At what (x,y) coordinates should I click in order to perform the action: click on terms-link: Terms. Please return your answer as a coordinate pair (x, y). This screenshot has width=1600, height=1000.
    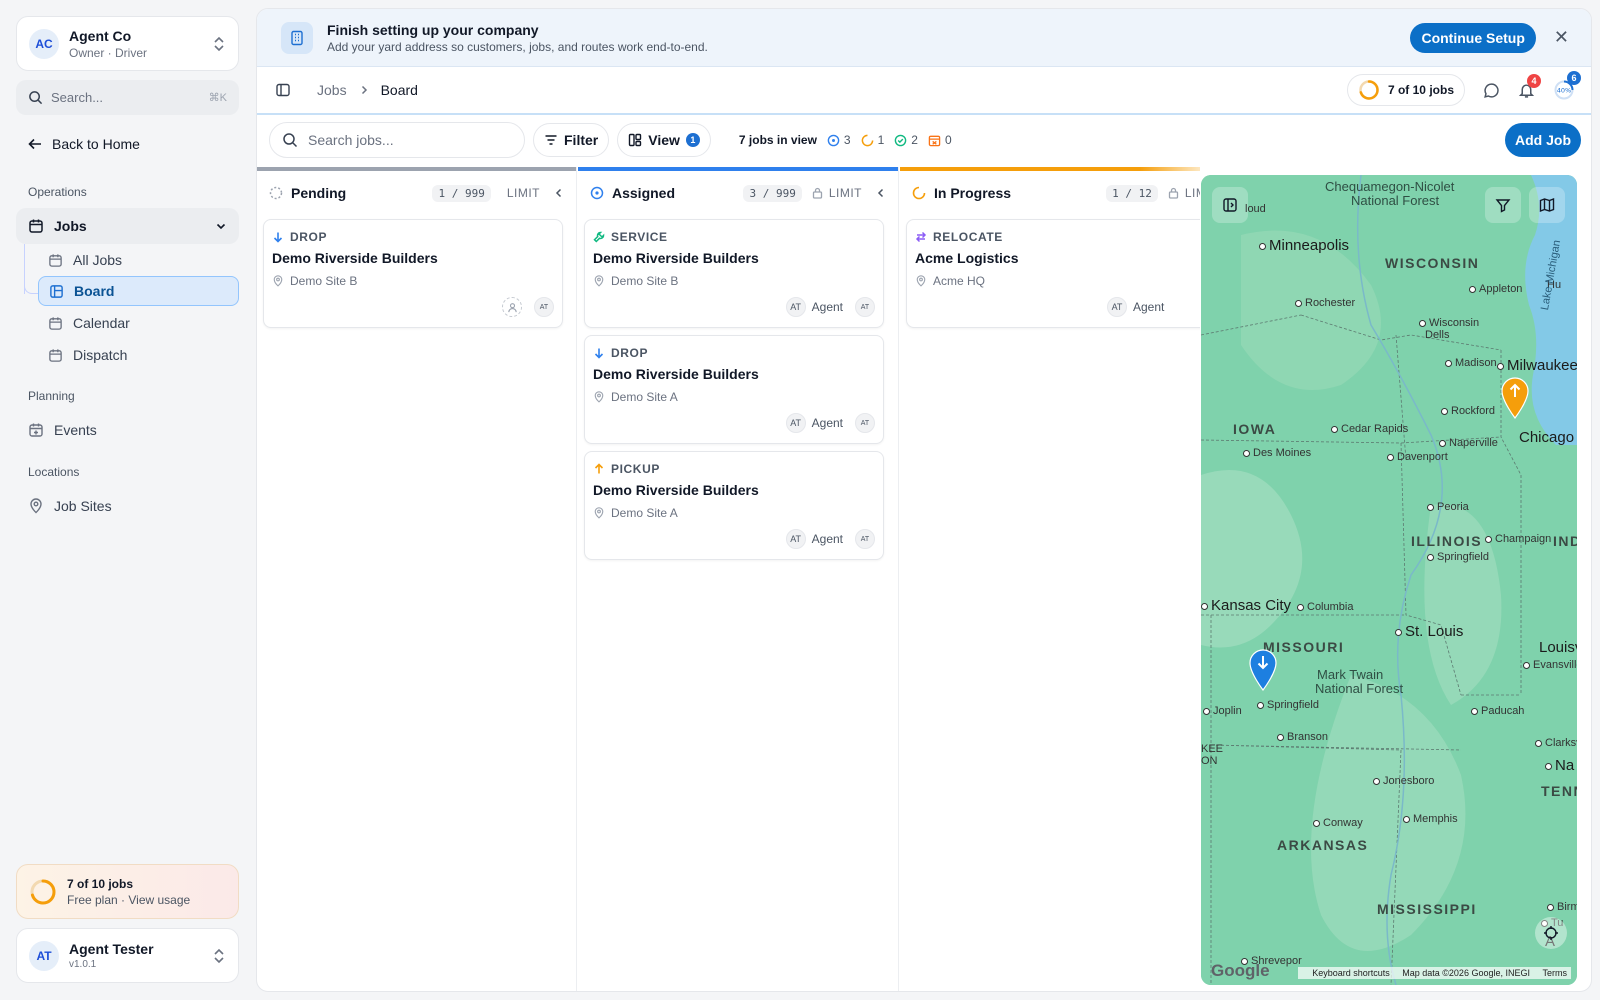
    Looking at the image, I should click on (1555, 973).